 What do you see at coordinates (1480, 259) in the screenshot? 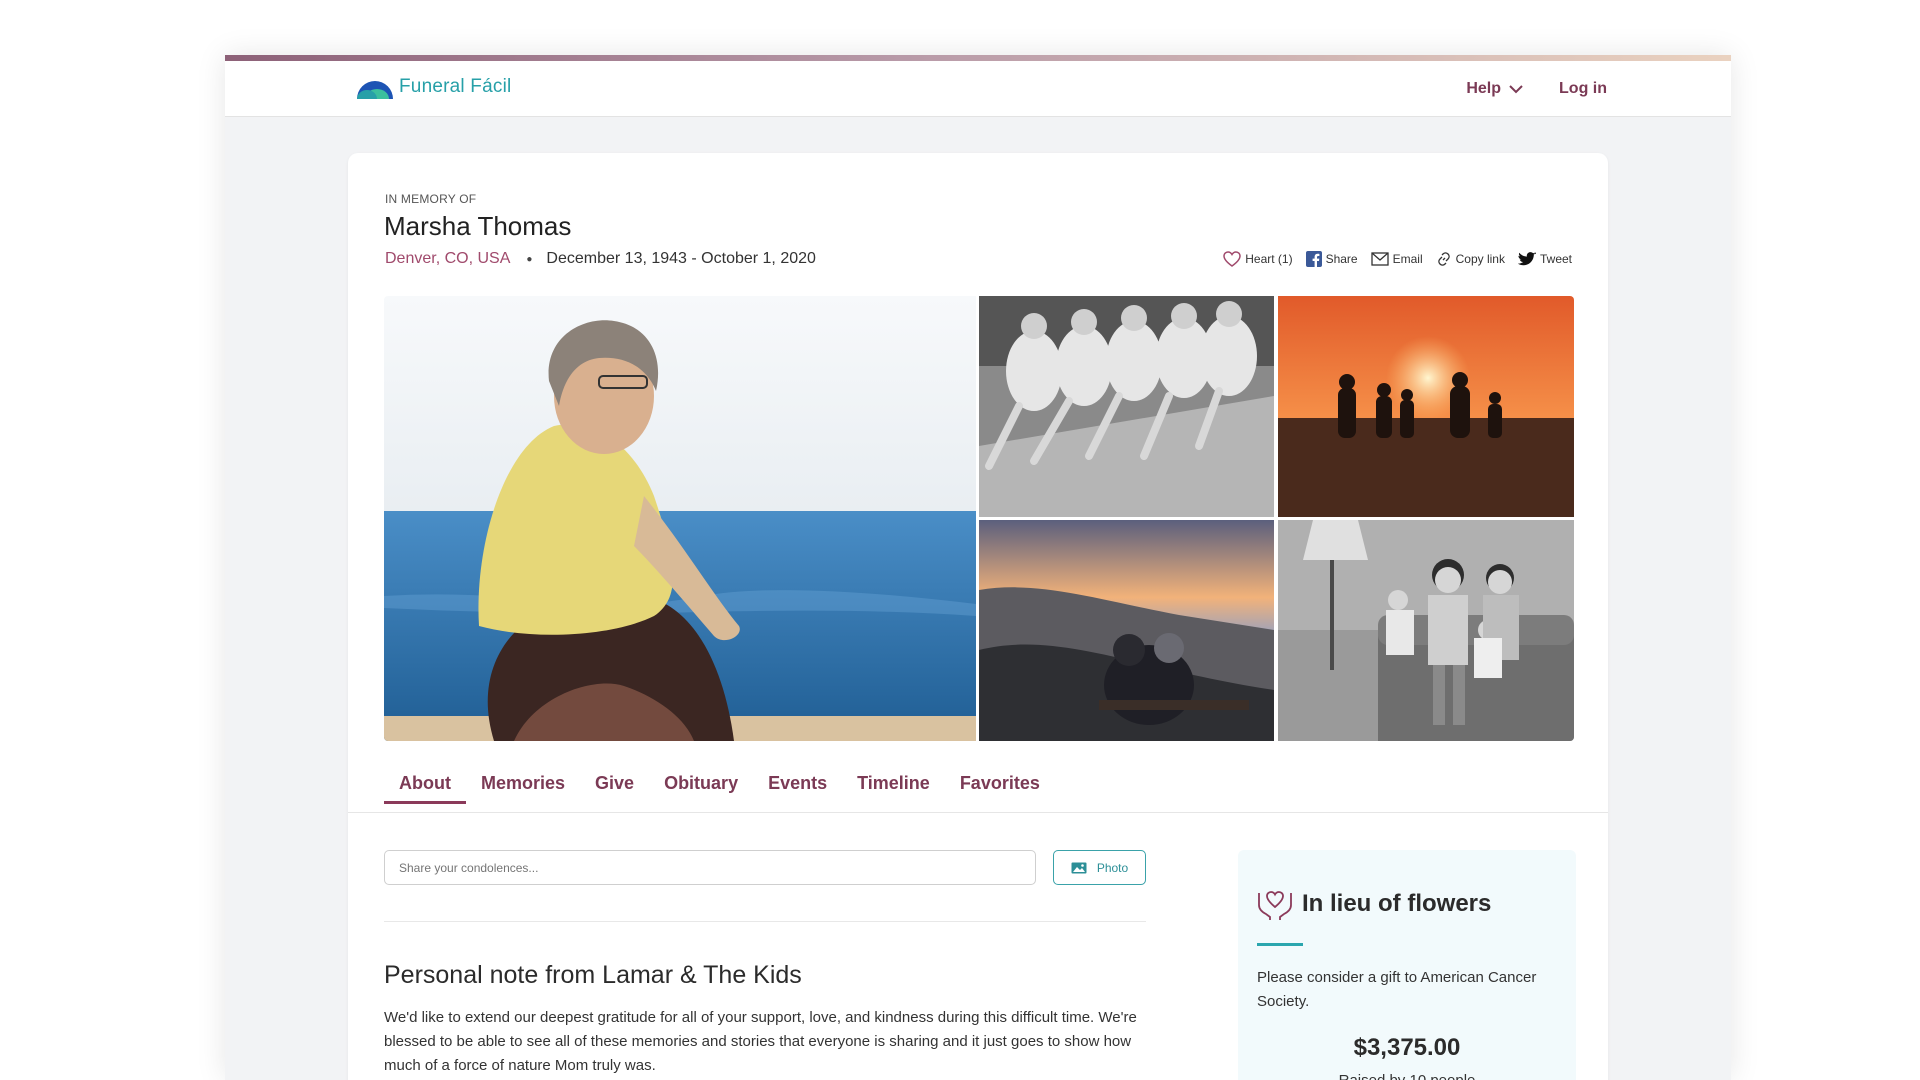
I see `copy-link-label: Copy link` at bounding box center [1480, 259].